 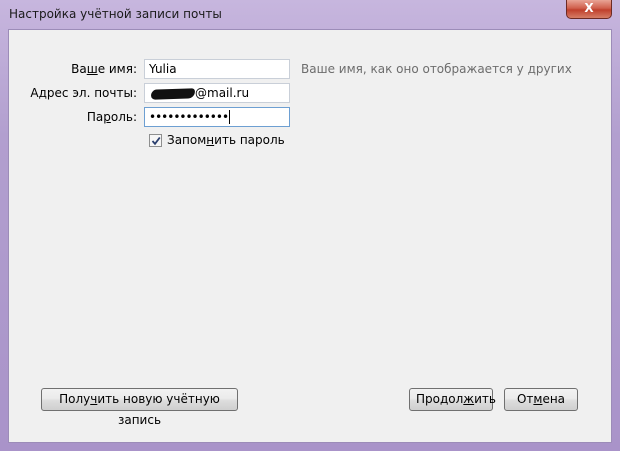 I want to click on checkmark-icon, so click(x=156, y=141).